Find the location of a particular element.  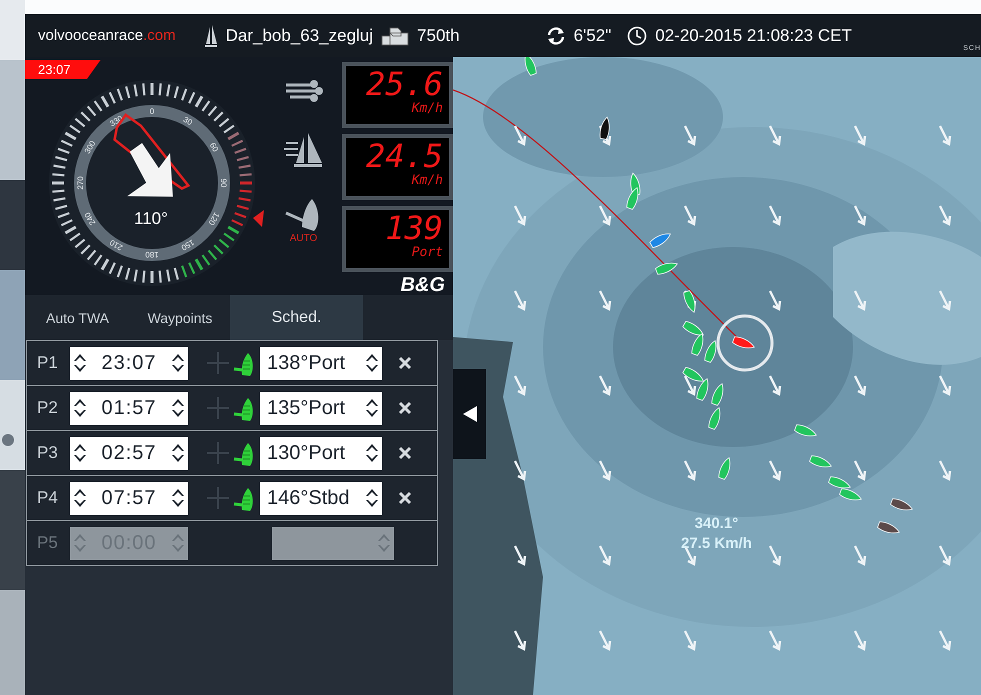

site-logo: volvooceanrace.com is located at coordinates (107, 35).